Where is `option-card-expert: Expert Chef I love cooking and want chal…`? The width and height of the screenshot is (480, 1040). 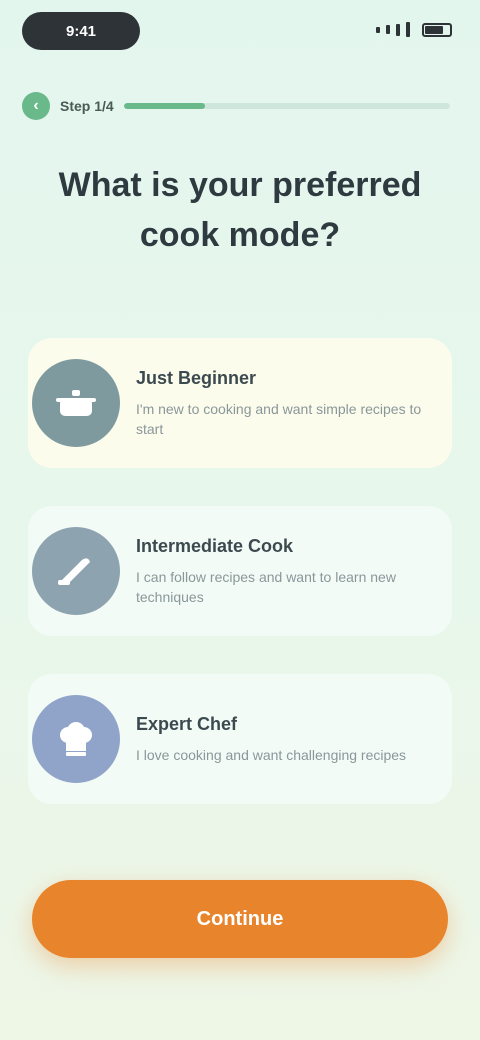 option-card-expert: Expert Chef I love cooking and want chal… is located at coordinates (240, 739).